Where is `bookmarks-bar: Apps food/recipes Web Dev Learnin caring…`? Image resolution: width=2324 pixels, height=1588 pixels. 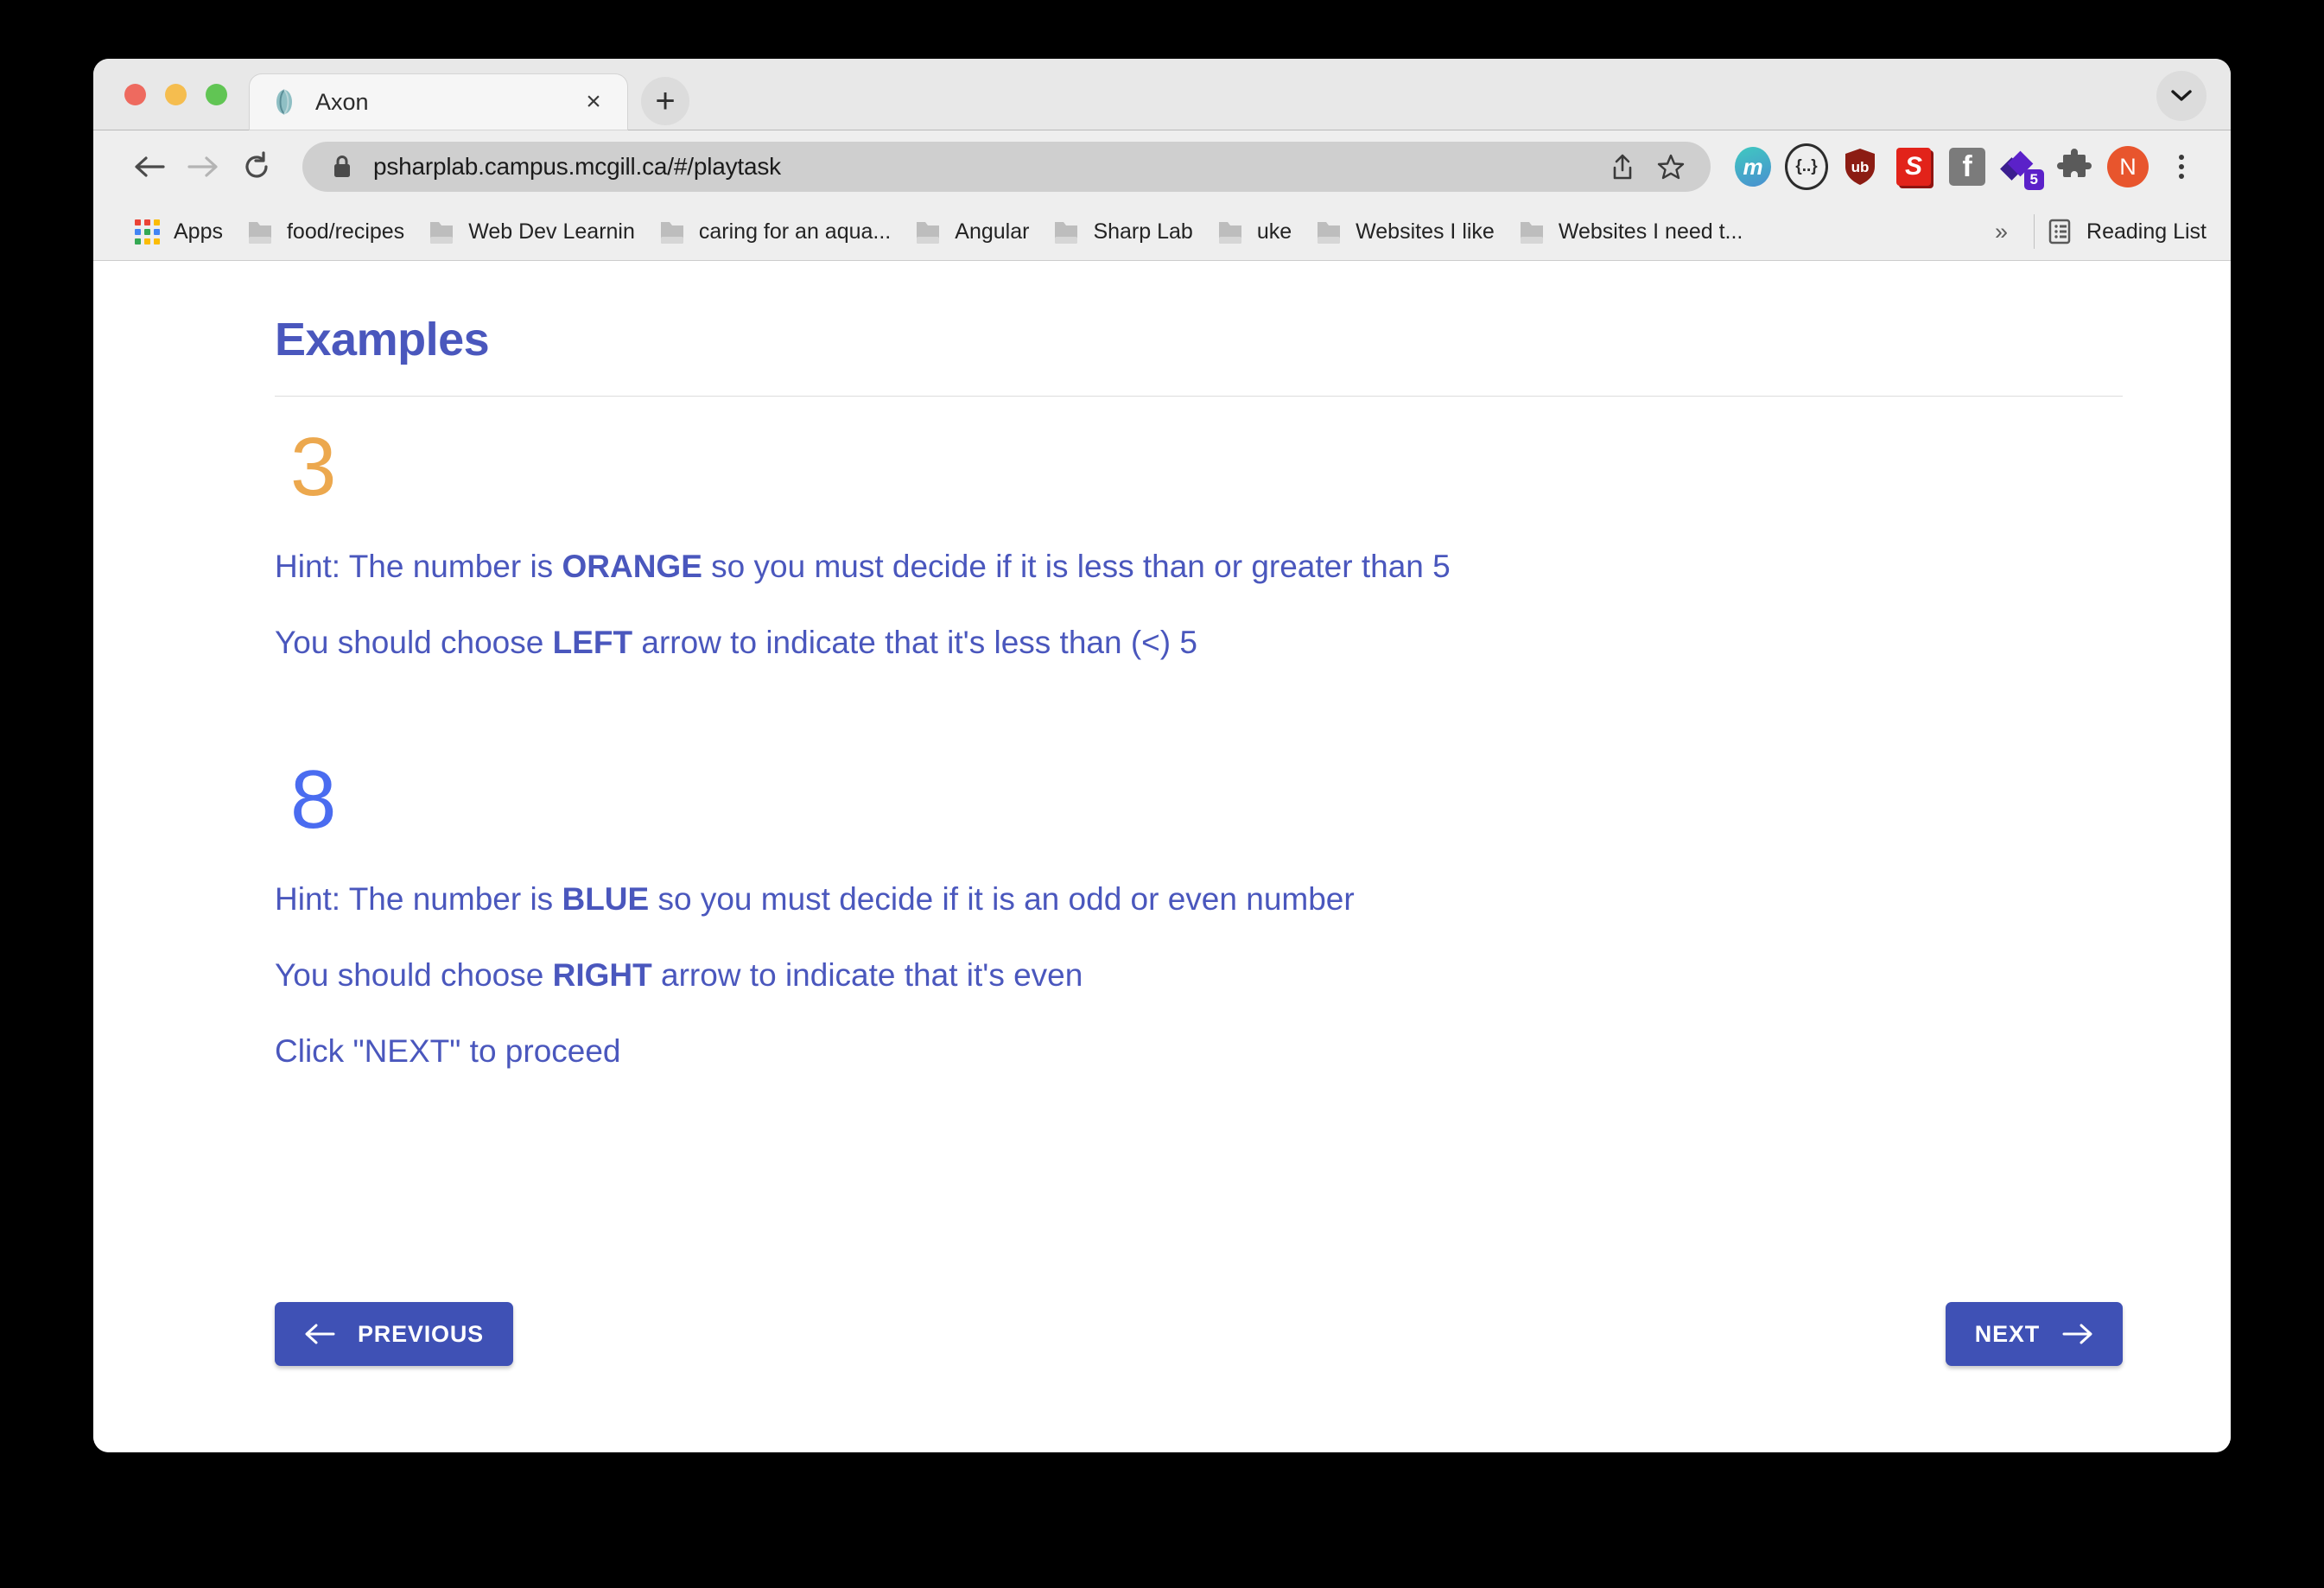
bookmarks-bar: Apps food/recipes Web Dev Learnin caring… is located at coordinates (1162, 232).